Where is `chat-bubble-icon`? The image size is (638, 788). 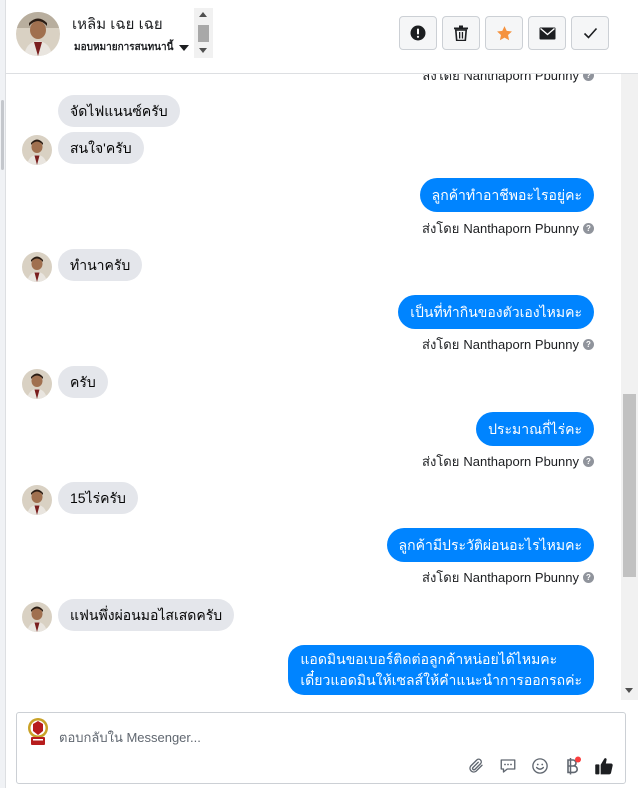 chat-bubble-icon is located at coordinates (508, 766).